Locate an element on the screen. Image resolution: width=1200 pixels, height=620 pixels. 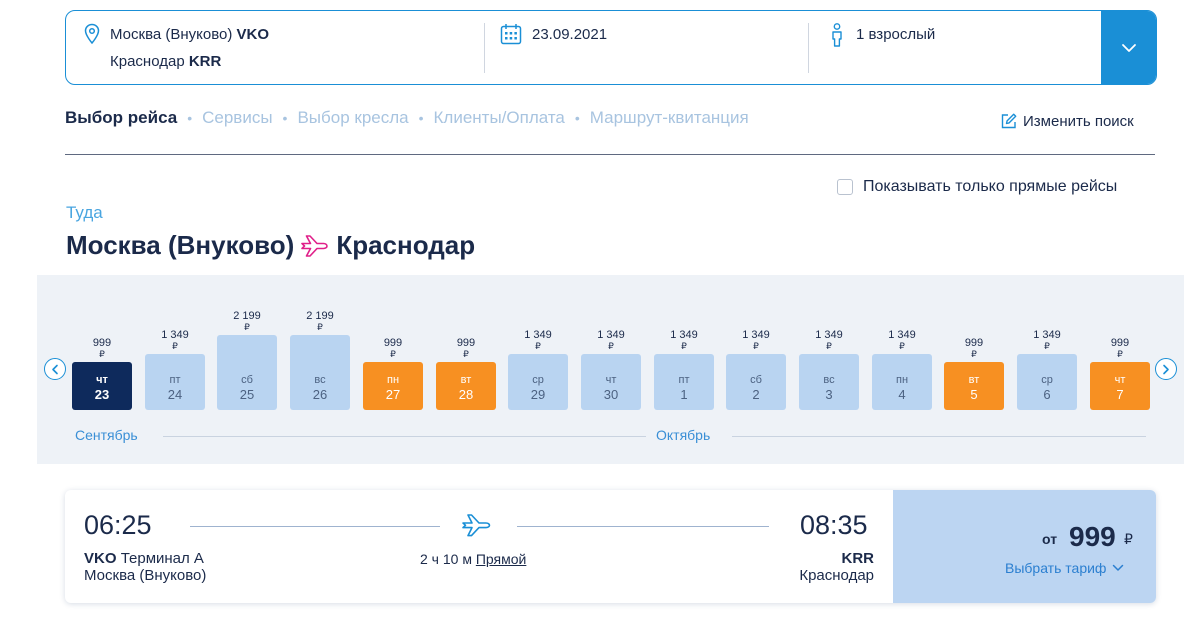
person-icon is located at coordinates (837, 35).